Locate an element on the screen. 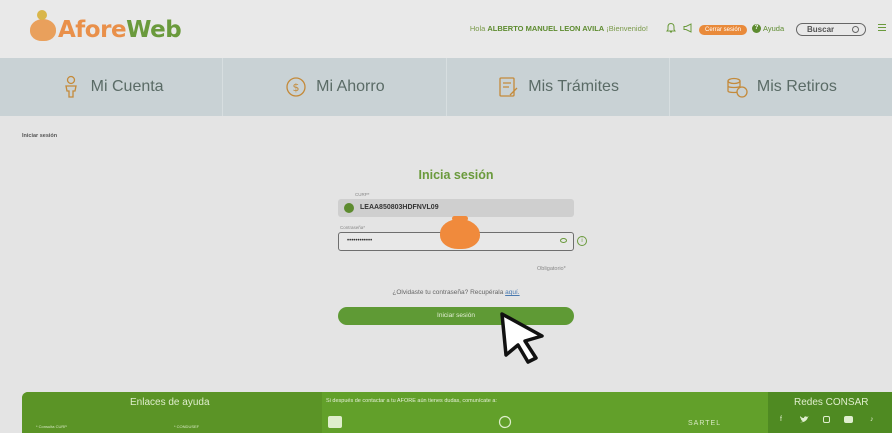 The image size is (892, 433). nav-item-mi-cuenta: Mi Cuenta is located at coordinates (112, 87).